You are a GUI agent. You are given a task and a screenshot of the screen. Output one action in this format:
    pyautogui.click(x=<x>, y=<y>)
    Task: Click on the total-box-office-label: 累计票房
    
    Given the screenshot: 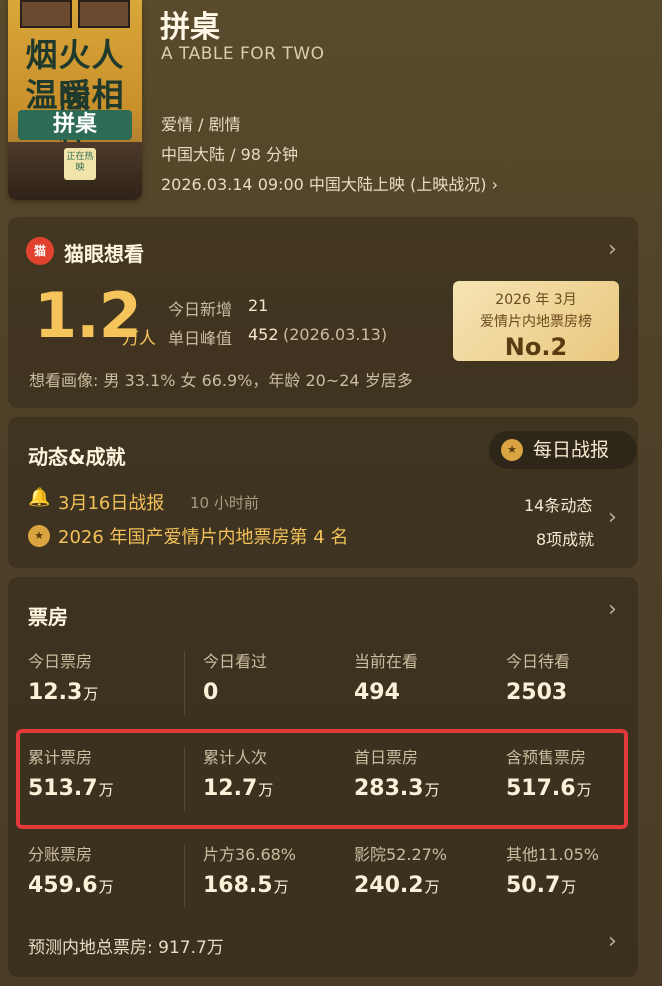 What is the action you would take?
    pyautogui.click(x=60, y=757)
    